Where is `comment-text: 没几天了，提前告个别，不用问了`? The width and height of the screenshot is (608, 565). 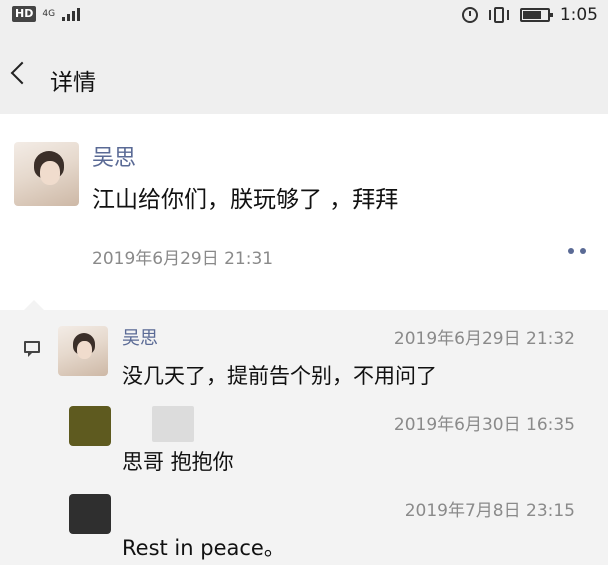
comment-text: 没几天了，提前告个别，不用问了 is located at coordinates (279, 376).